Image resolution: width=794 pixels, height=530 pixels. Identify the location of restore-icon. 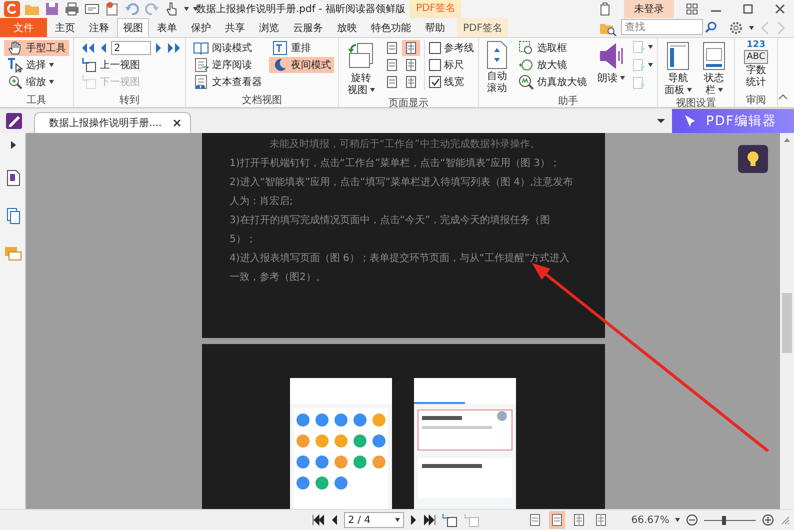
(748, 9).